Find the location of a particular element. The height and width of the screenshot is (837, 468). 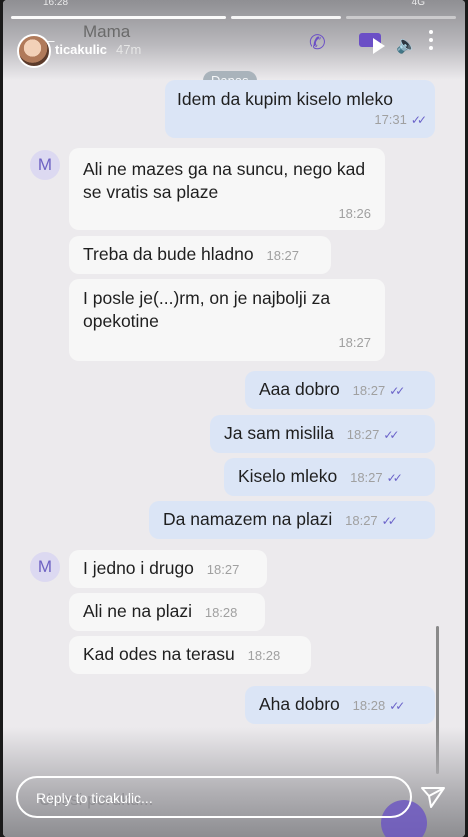

message-text: Aha dobro is located at coordinates (299, 704).